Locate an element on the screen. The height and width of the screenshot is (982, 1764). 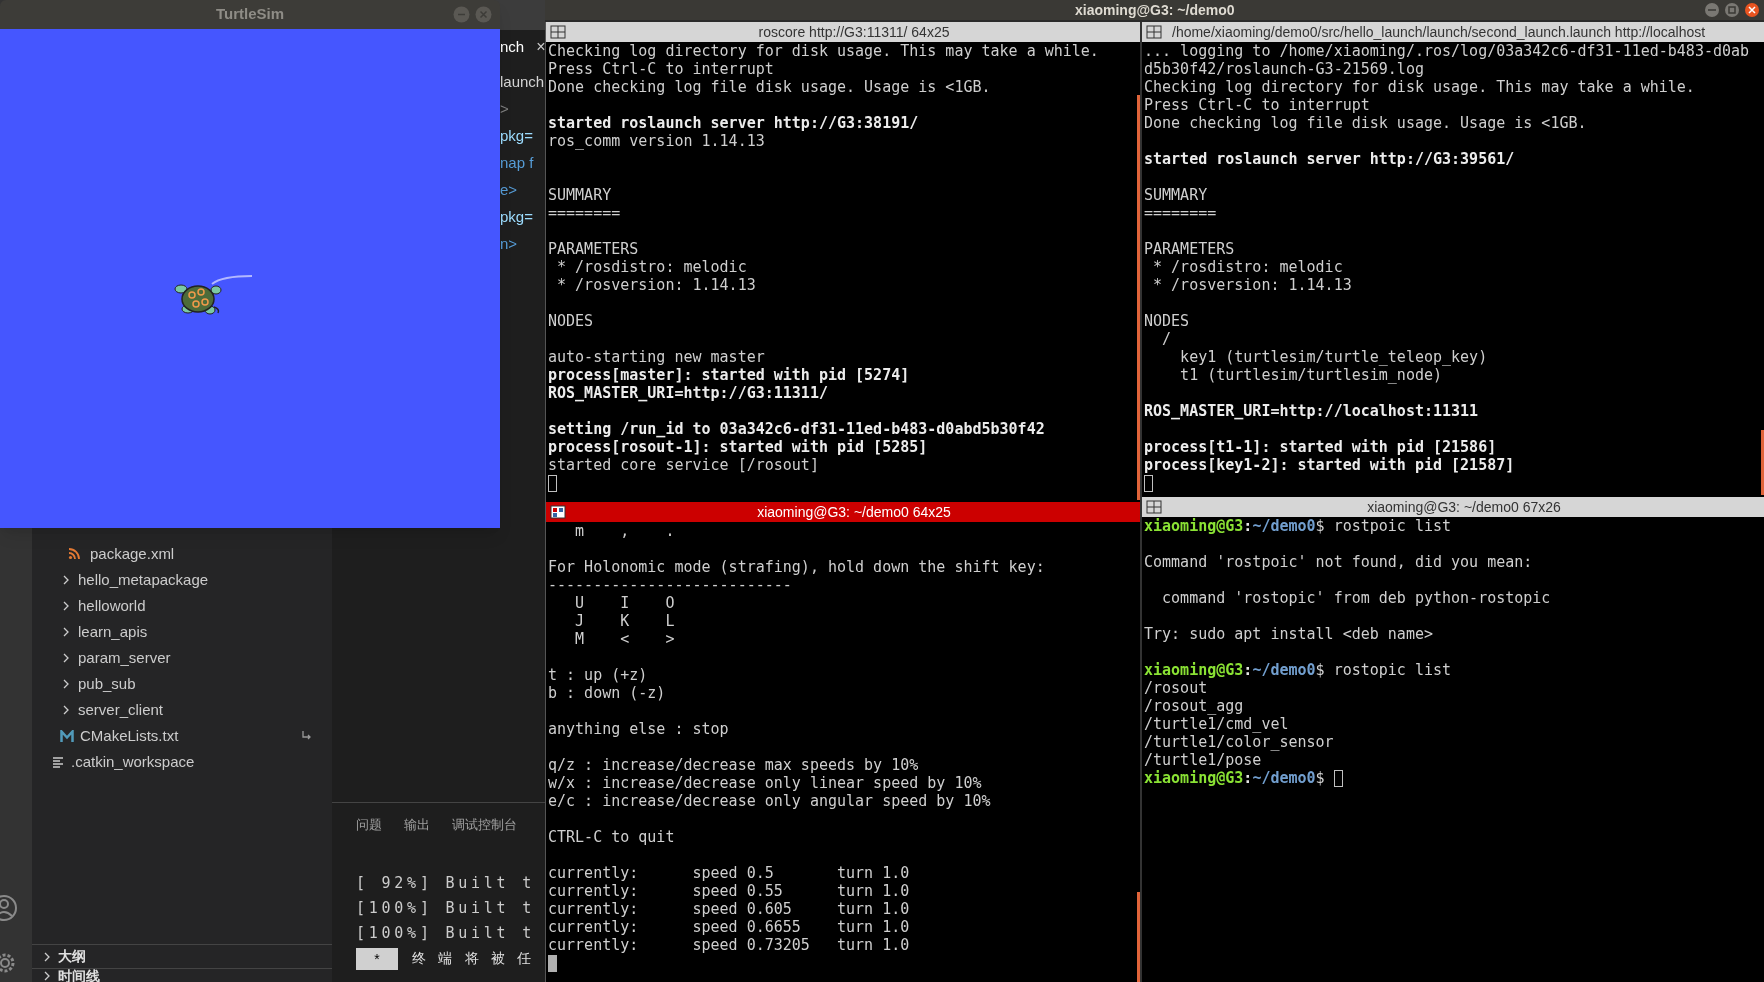
code-line: n> is located at coordinates (509, 244).